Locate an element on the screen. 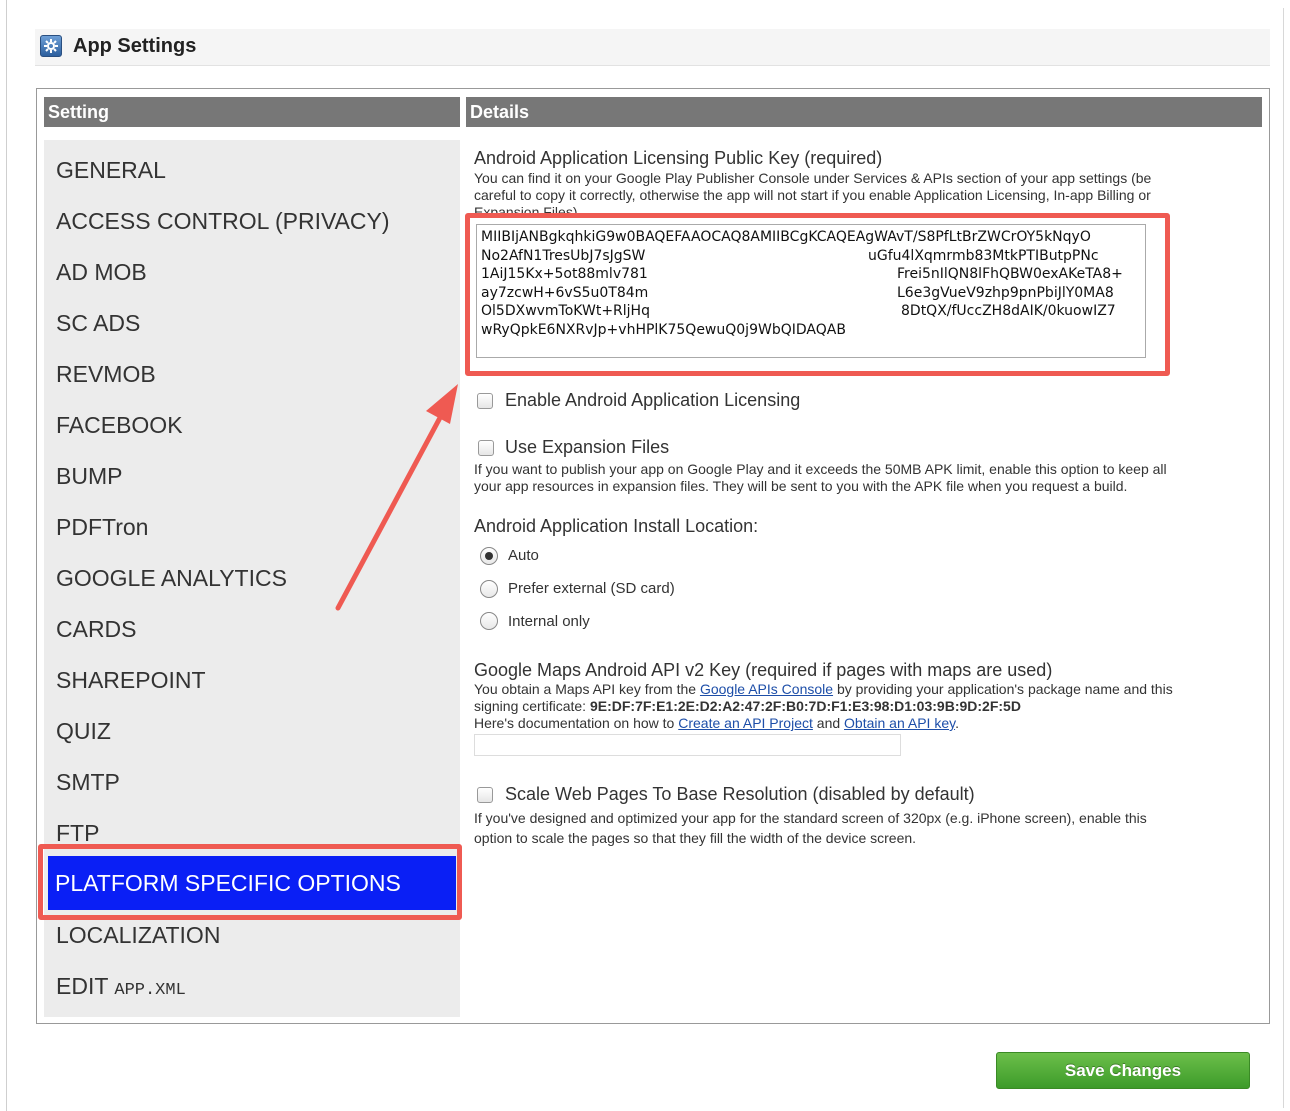 This screenshot has height=1111, width=1290. edit-file-label: APP.XML is located at coordinates (150, 990).